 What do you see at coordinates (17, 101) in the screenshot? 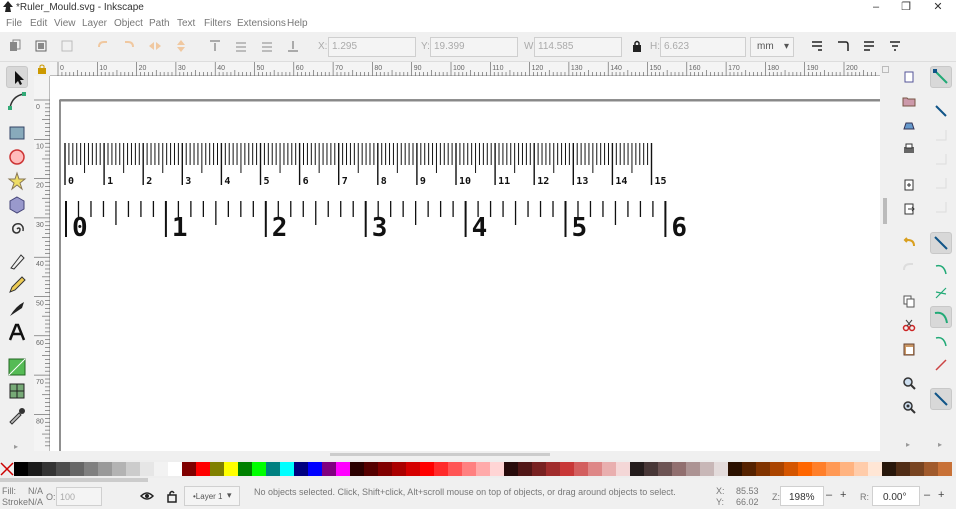
I see `node-tool` at bounding box center [17, 101].